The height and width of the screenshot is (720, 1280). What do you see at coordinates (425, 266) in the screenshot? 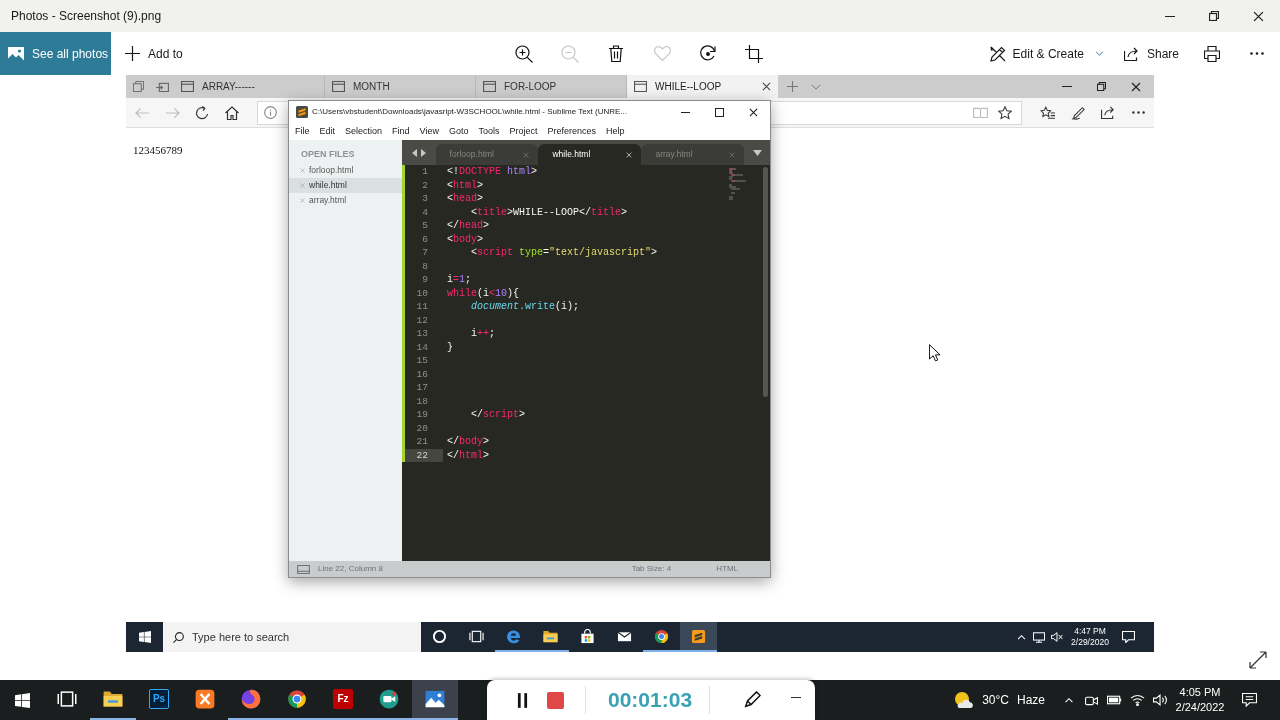
I see `line-number: 8` at bounding box center [425, 266].